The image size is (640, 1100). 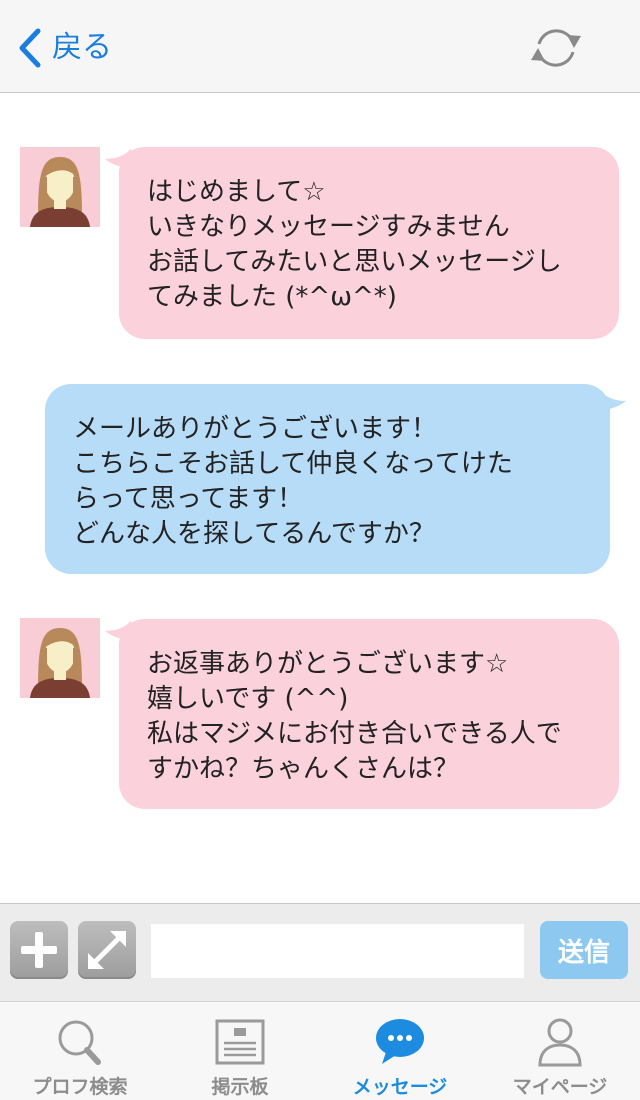 I want to click on bulletin-board-icon, so click(x=240, y=1042).